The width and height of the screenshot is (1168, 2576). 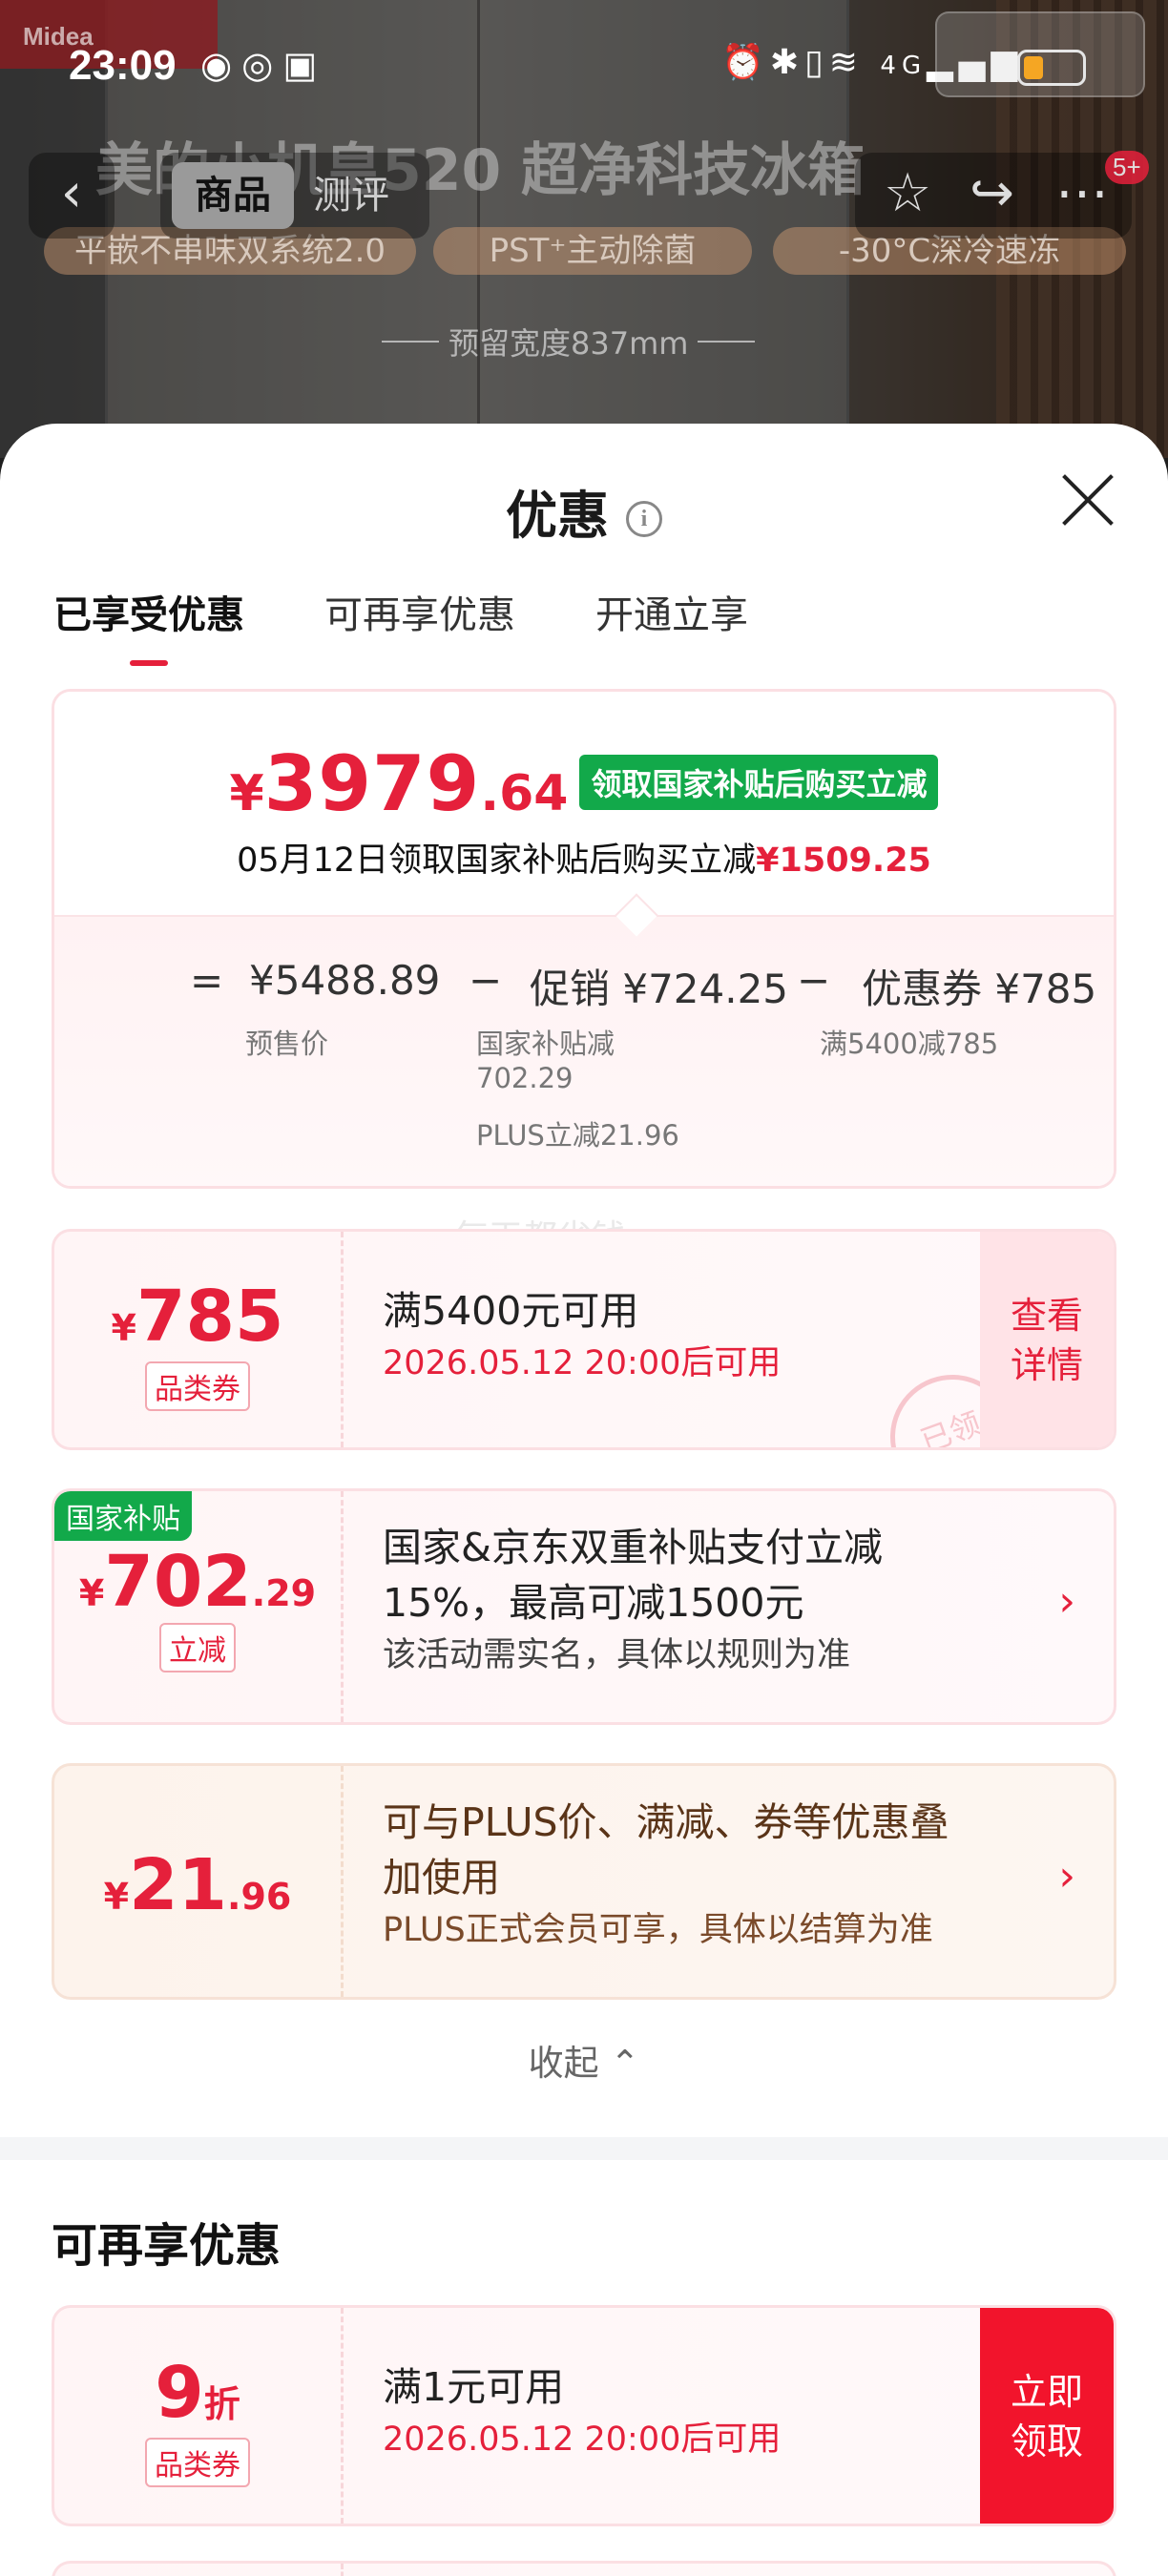 What do you see at coordinates (584, 195) in the screenshot?
I see `product-nav-bar: ‹ 商品 测评 ☆ ↪ ⋯` at bounding box center [584, 195].